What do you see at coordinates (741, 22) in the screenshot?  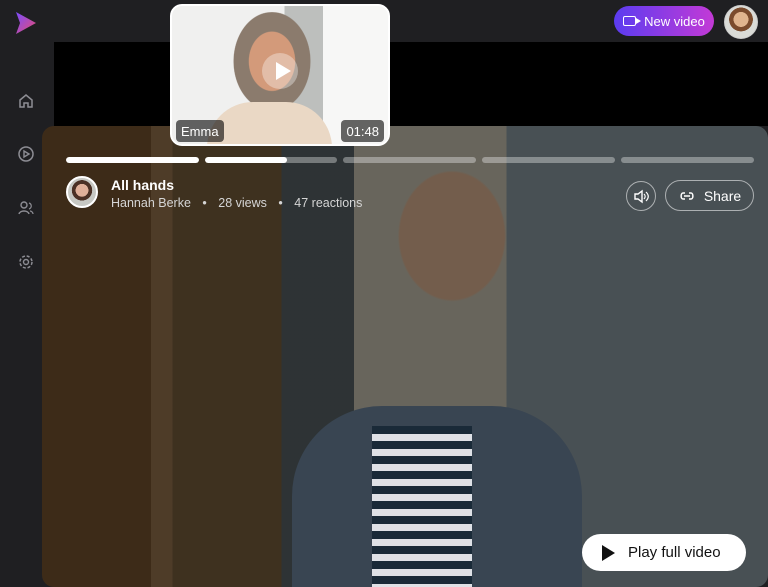 I see `user-avatar` at bounding box center [741, 22].